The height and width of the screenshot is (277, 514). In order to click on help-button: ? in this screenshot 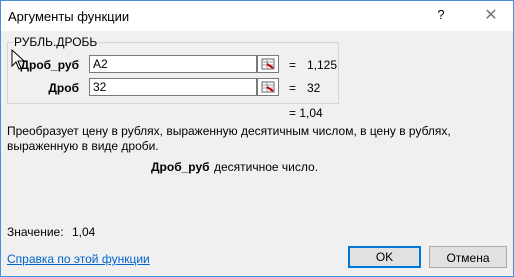, I will do `click(441, 16)`.